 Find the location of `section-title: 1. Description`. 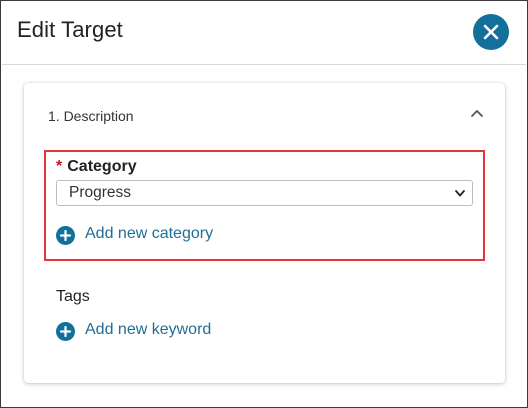

section-title: 1. Description is located at coordinates (91, 116).